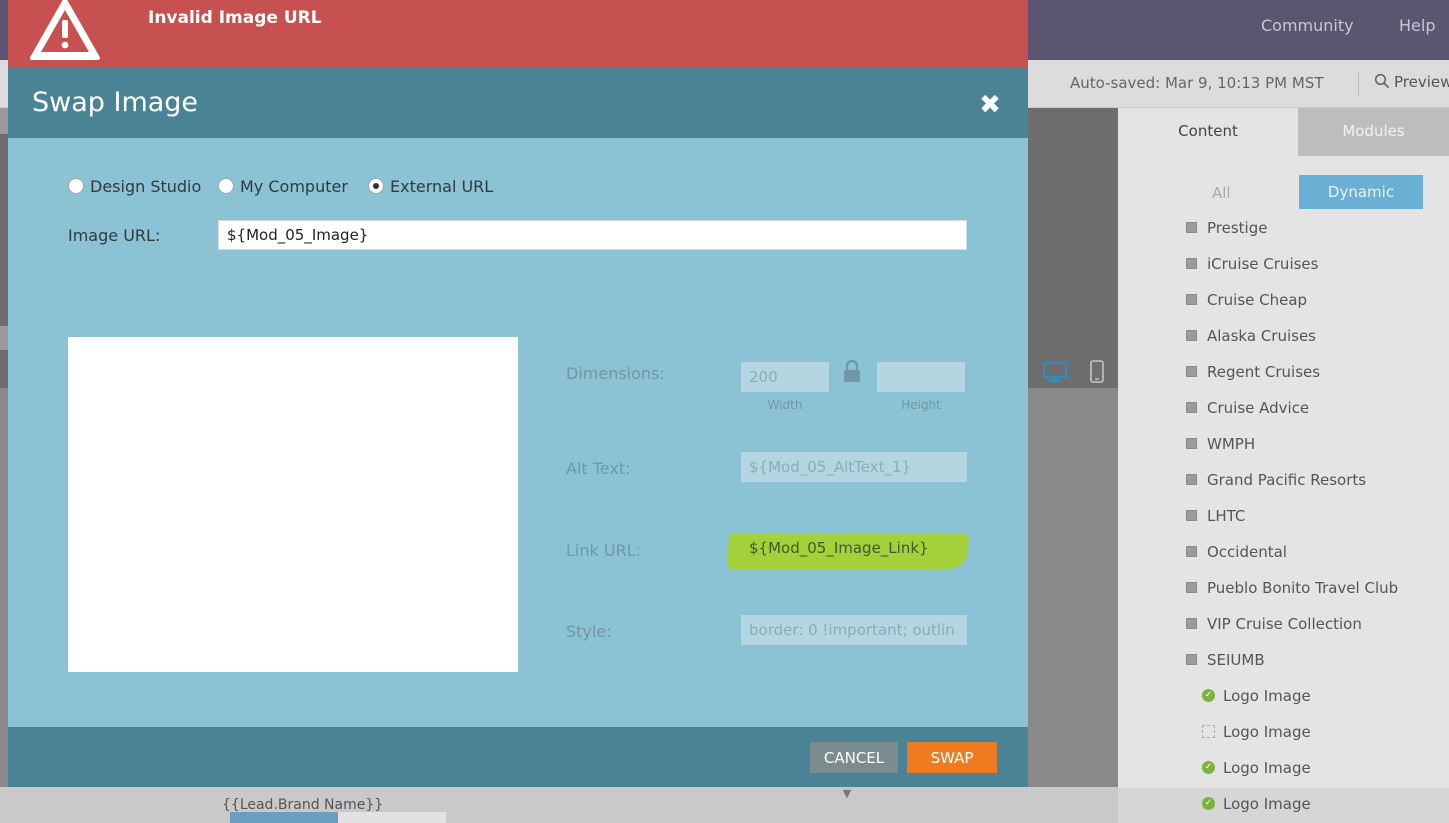 The image size is (1449, 823). What do you see at coordinates (1276, 480) in the screenshot?
I see `list-item: Grand Pacific Resorts` at bounding box center [1276, 480].